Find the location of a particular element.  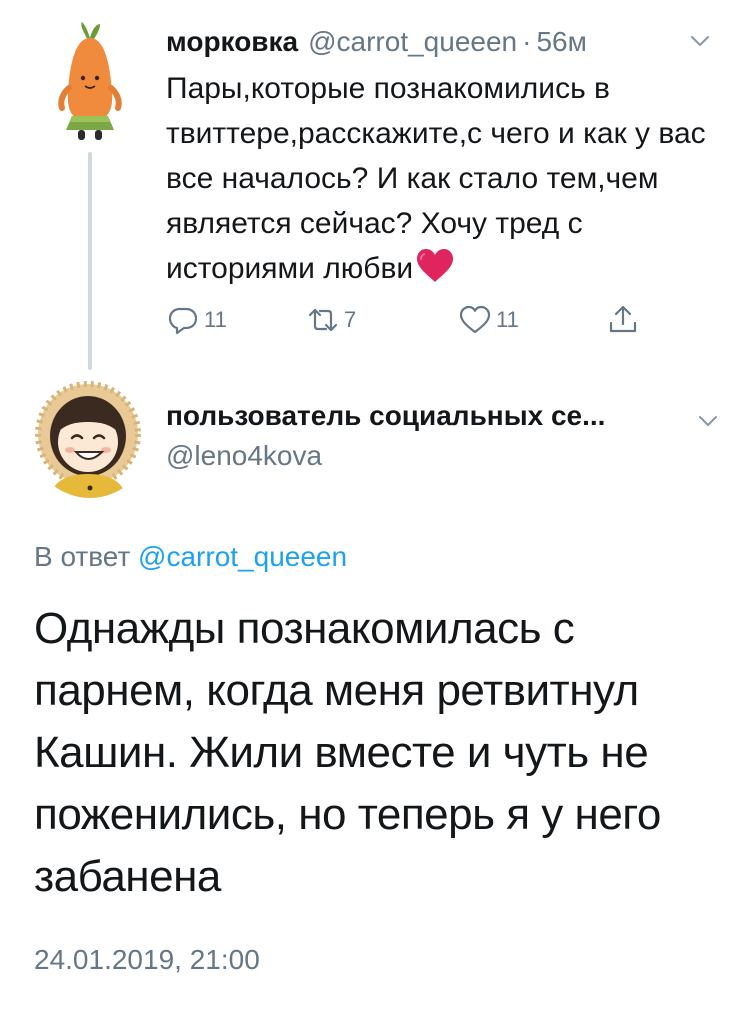

replying-to-mention: @carrot_queeen is located at coordinates (242, 556).